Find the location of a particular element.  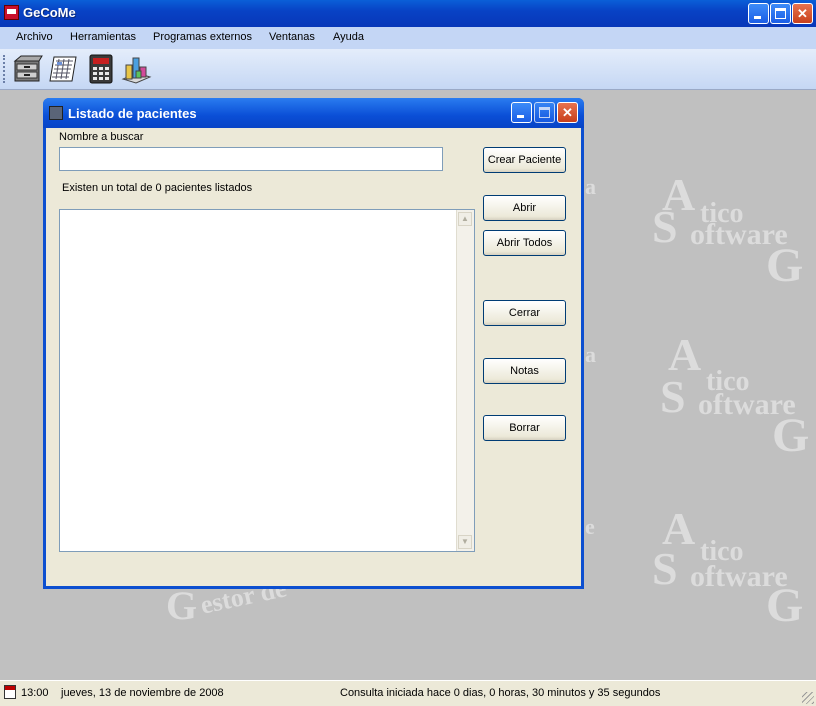

child-close-button: ✕ is located at coordinates (567, 112).